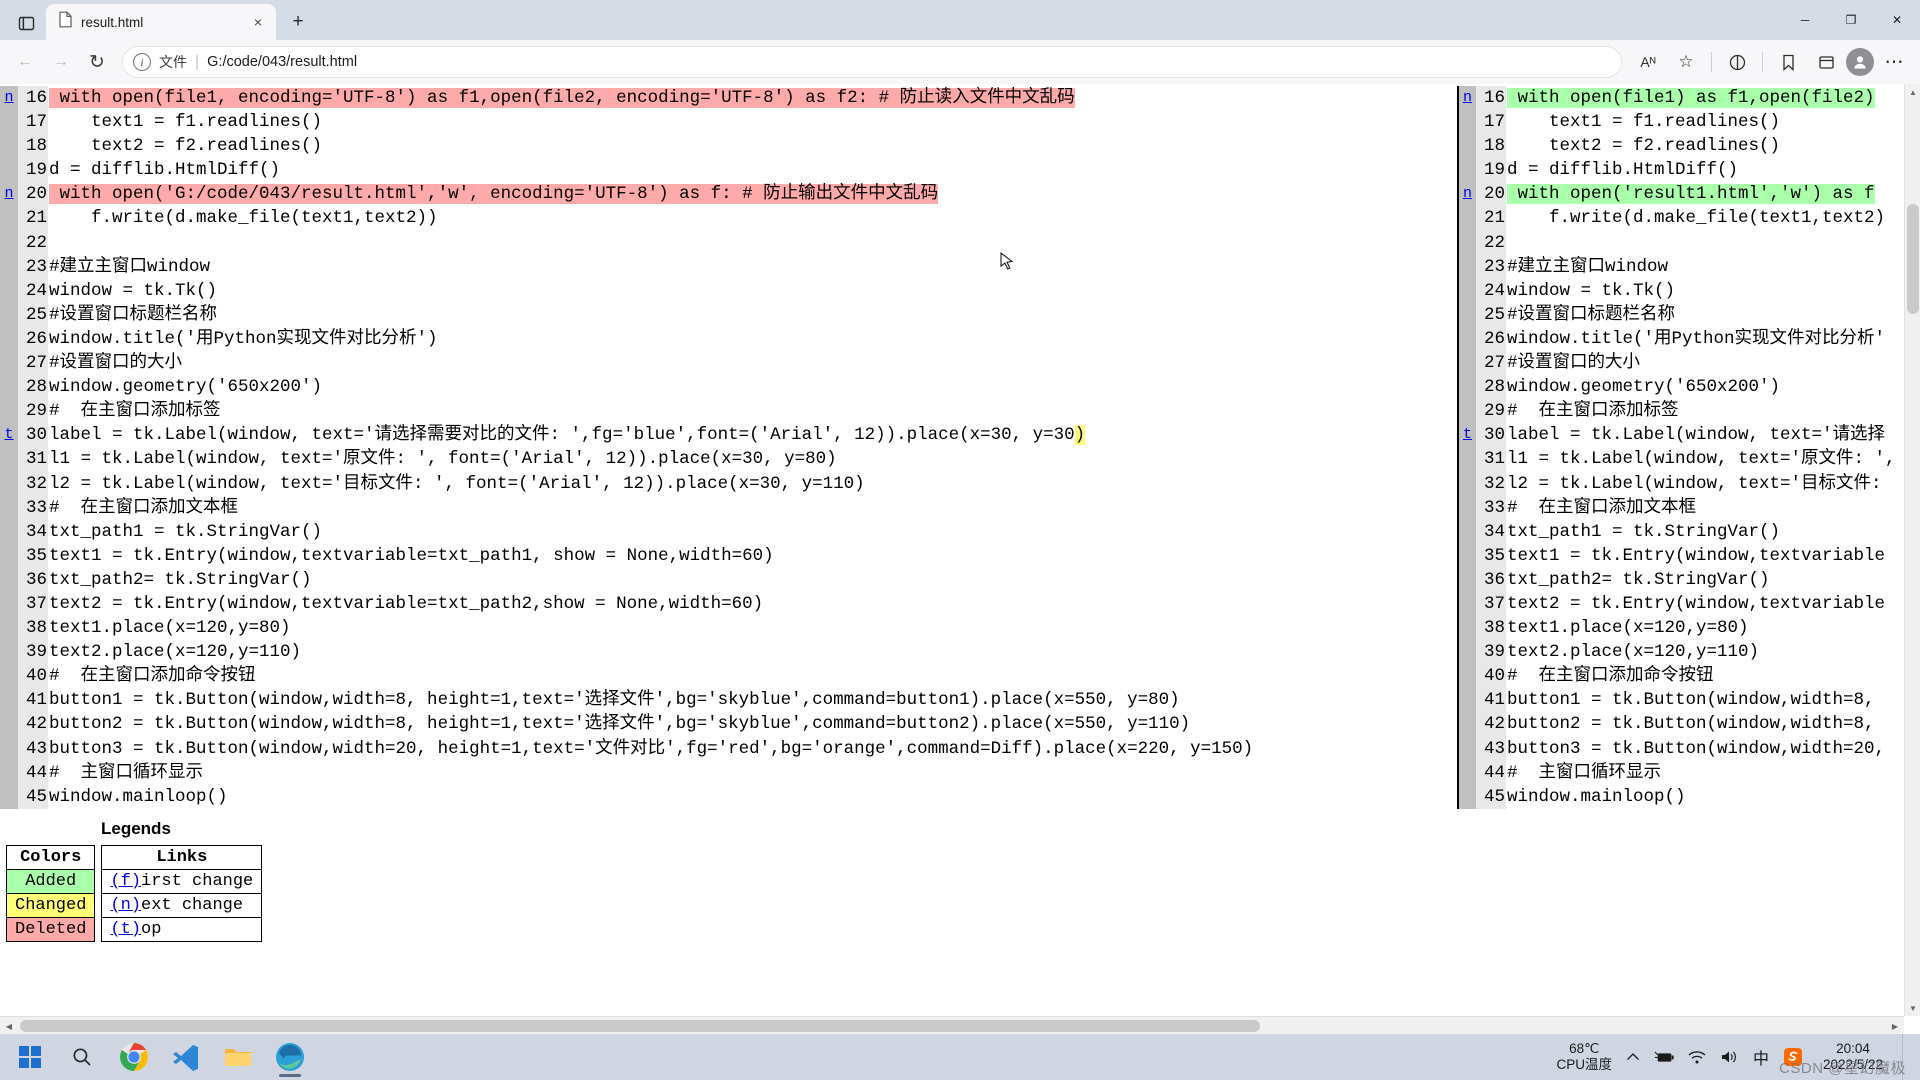  I want to click on vertical-scrollbar: ▲ ▼, so click(1912, 550).